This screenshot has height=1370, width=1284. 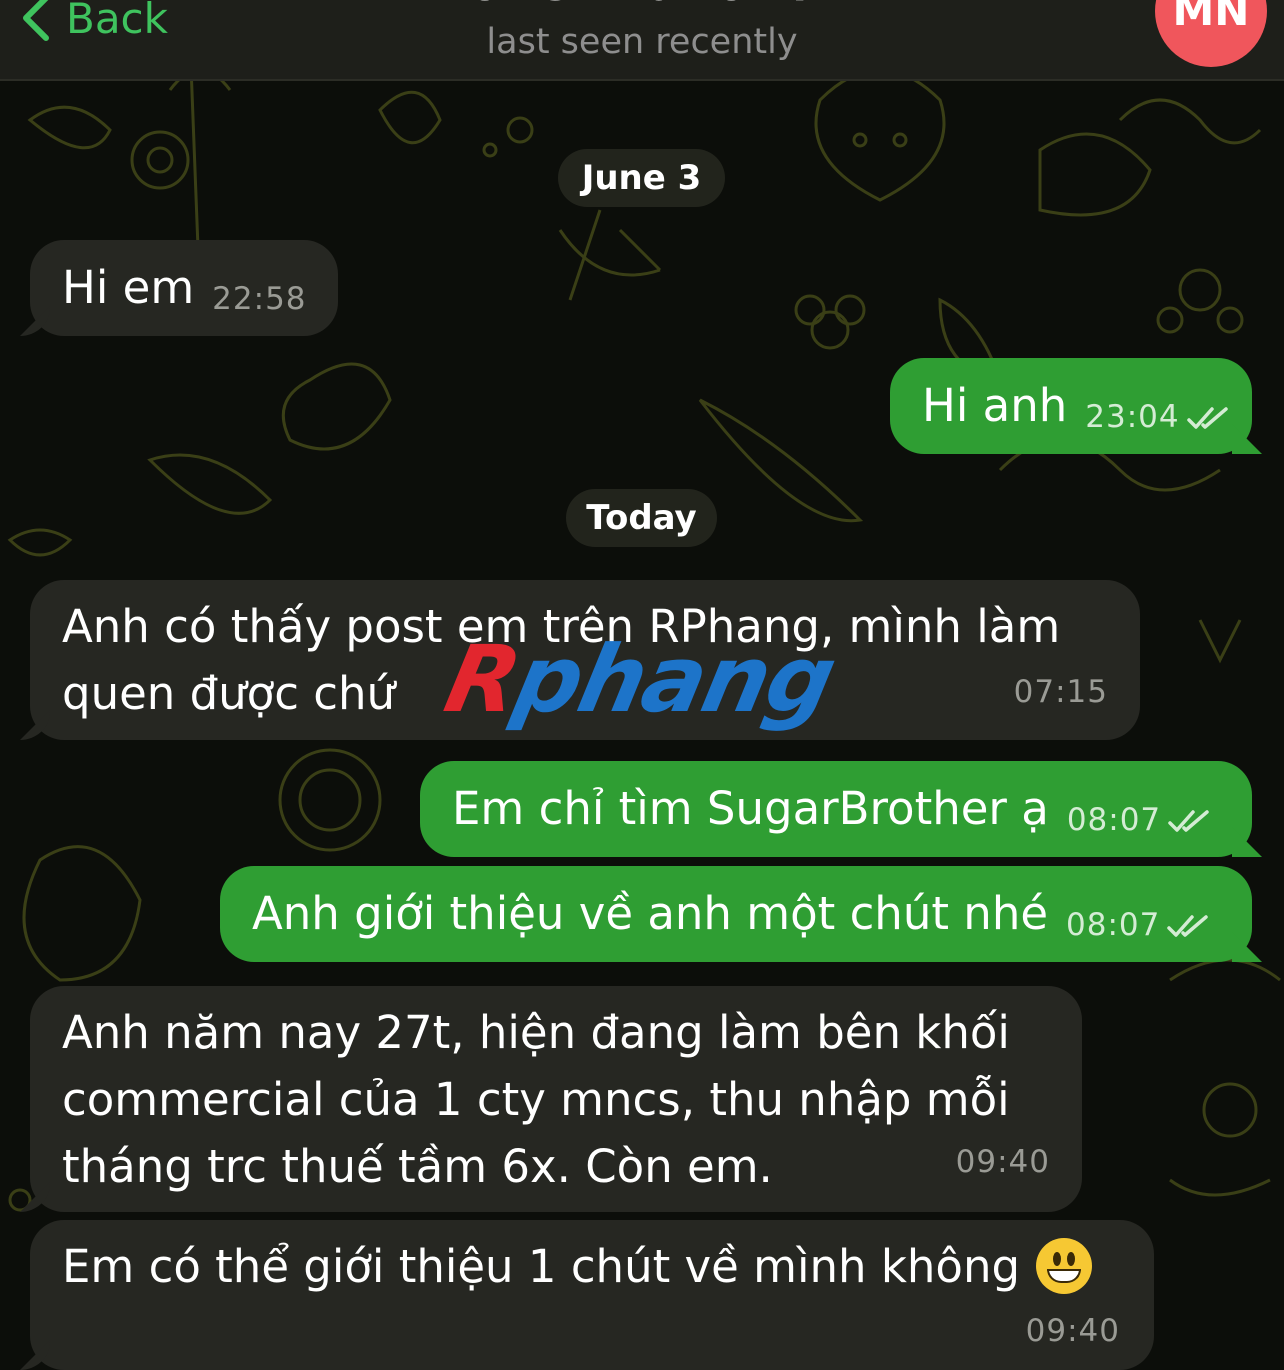 What do you see at coordinates (1132, 417) in the screenshot?
I see `message-time: 23:04` at bounding box center [1132, 417].